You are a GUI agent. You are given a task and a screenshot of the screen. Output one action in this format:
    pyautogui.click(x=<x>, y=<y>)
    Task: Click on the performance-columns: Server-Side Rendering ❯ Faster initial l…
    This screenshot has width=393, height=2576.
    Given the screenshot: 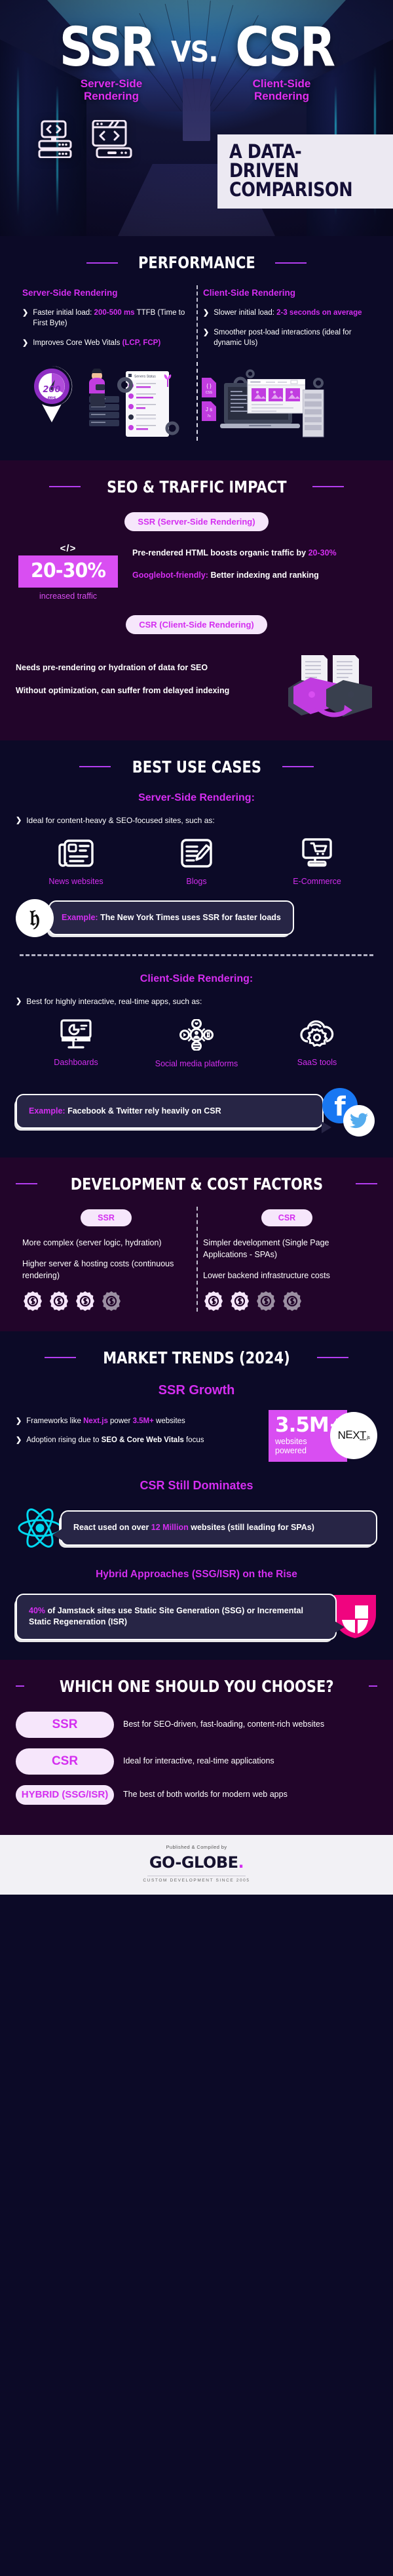 What is the action you would take?
    pyautogui.click(x=196, y=321)
    